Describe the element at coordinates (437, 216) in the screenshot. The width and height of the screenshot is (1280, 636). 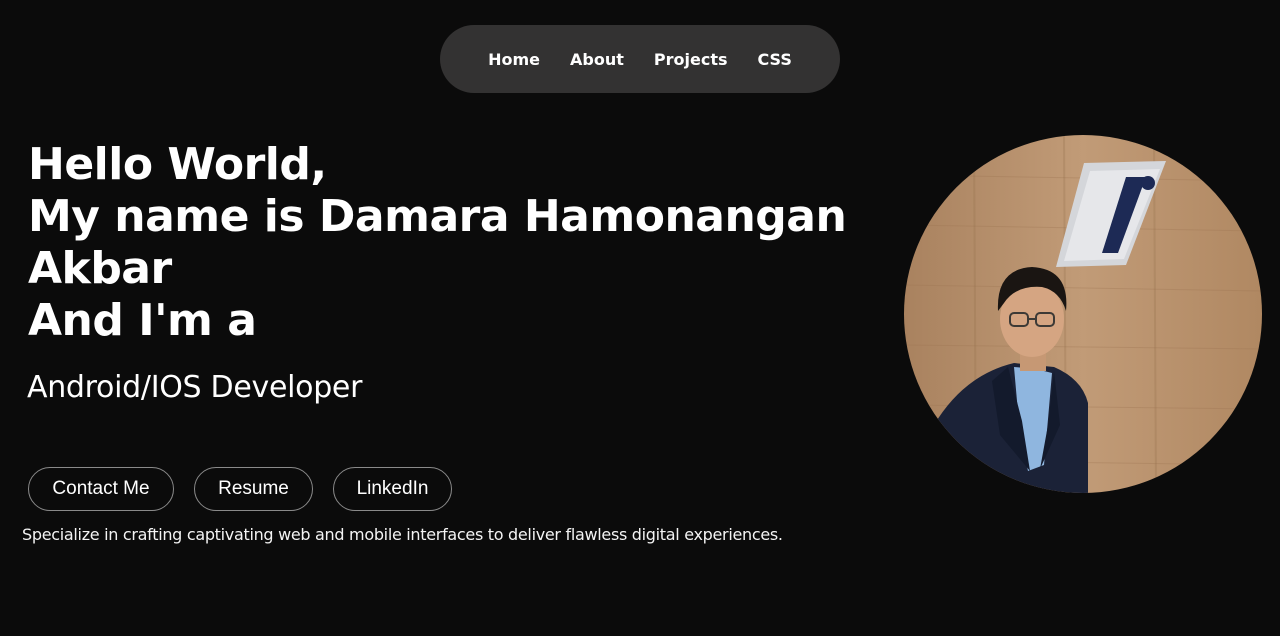
I see `hero-name-line: My name is Damara Hamonangan` at that location.